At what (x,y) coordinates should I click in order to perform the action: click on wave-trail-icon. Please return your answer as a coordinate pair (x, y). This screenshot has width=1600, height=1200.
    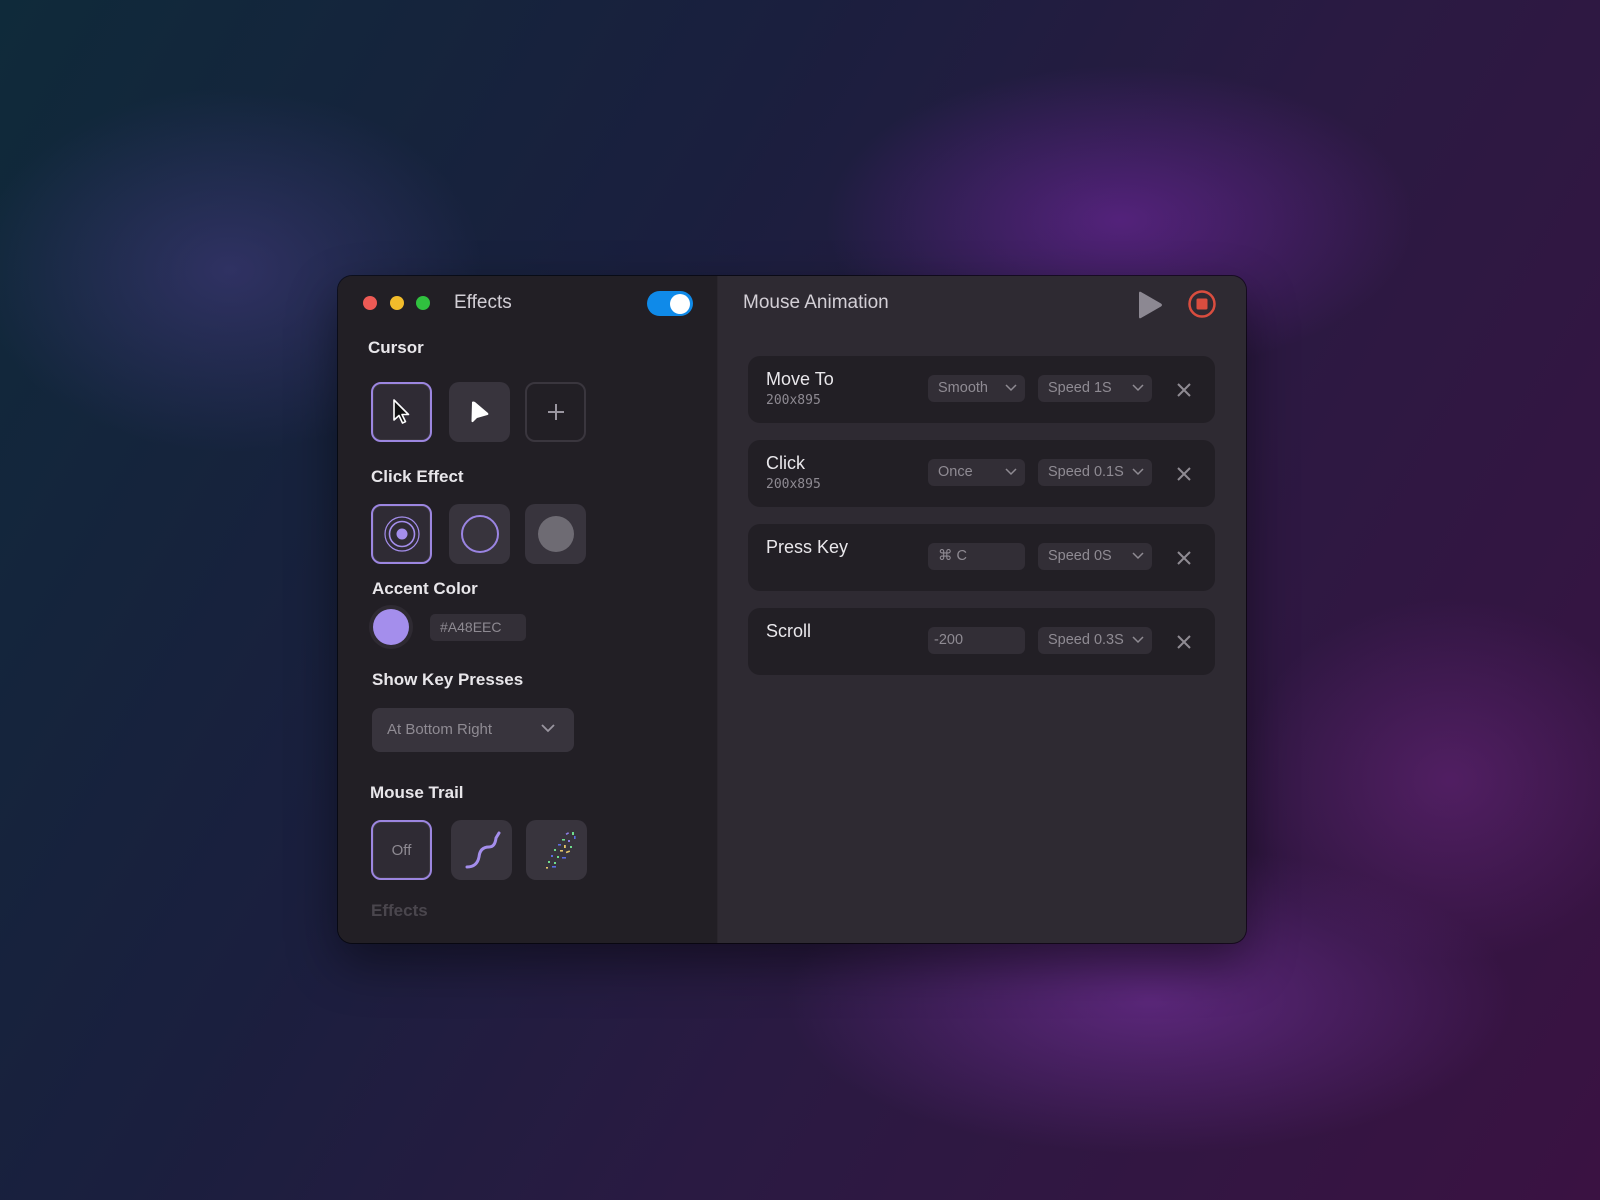
    Looking at the image, I should click on (482, 850).